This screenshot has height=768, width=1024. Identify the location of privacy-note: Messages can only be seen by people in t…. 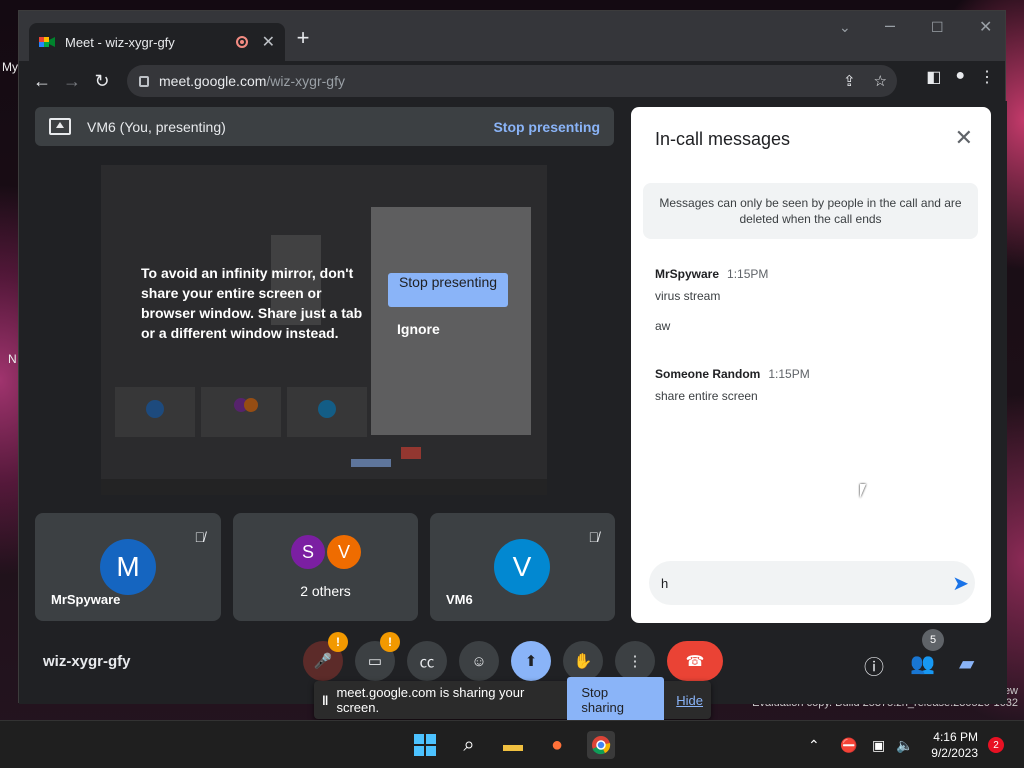
(810, 211).